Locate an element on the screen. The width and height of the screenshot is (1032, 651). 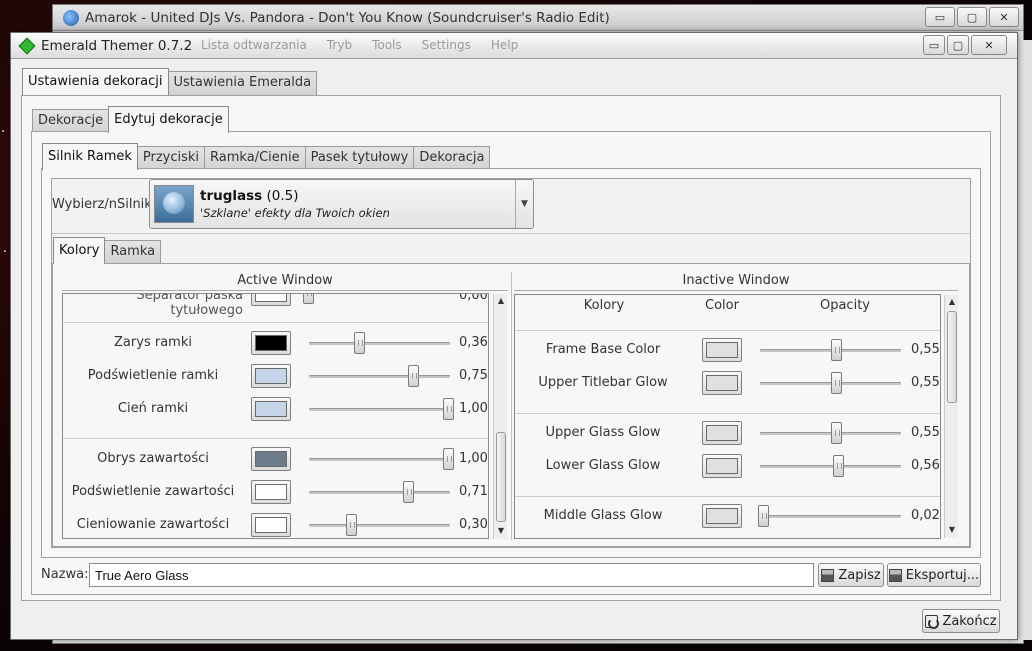
tab-frame: Ramka is located at coordinates (133, 252).